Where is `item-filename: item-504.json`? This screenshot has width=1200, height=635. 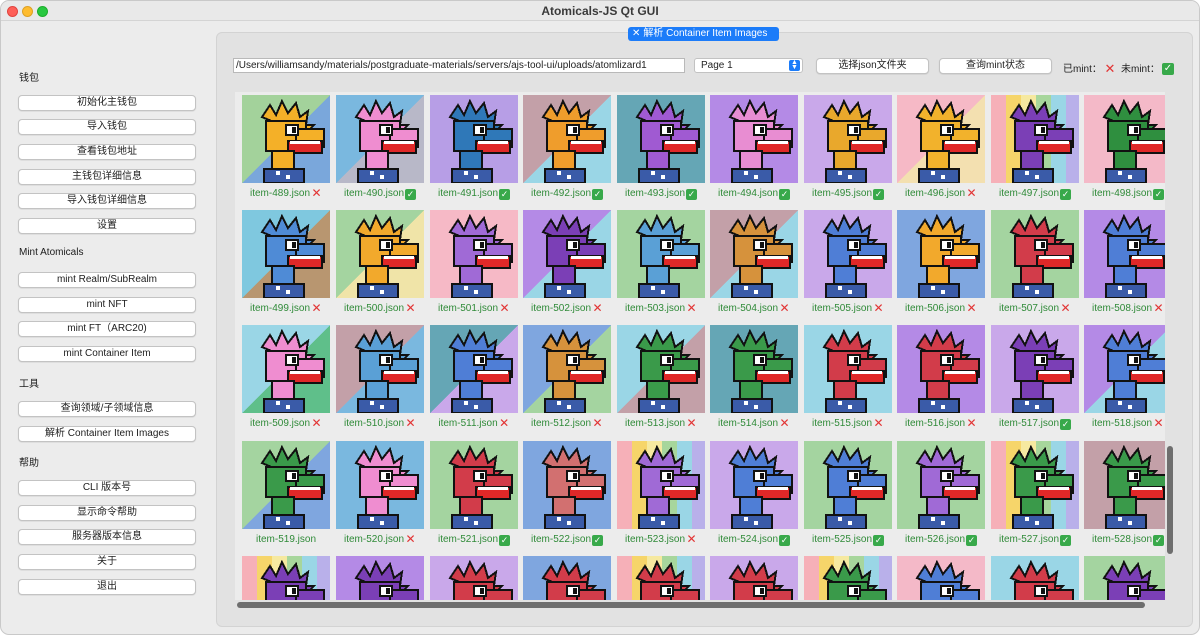
item-filename: item-504.json is located at coordinates (748, 308).